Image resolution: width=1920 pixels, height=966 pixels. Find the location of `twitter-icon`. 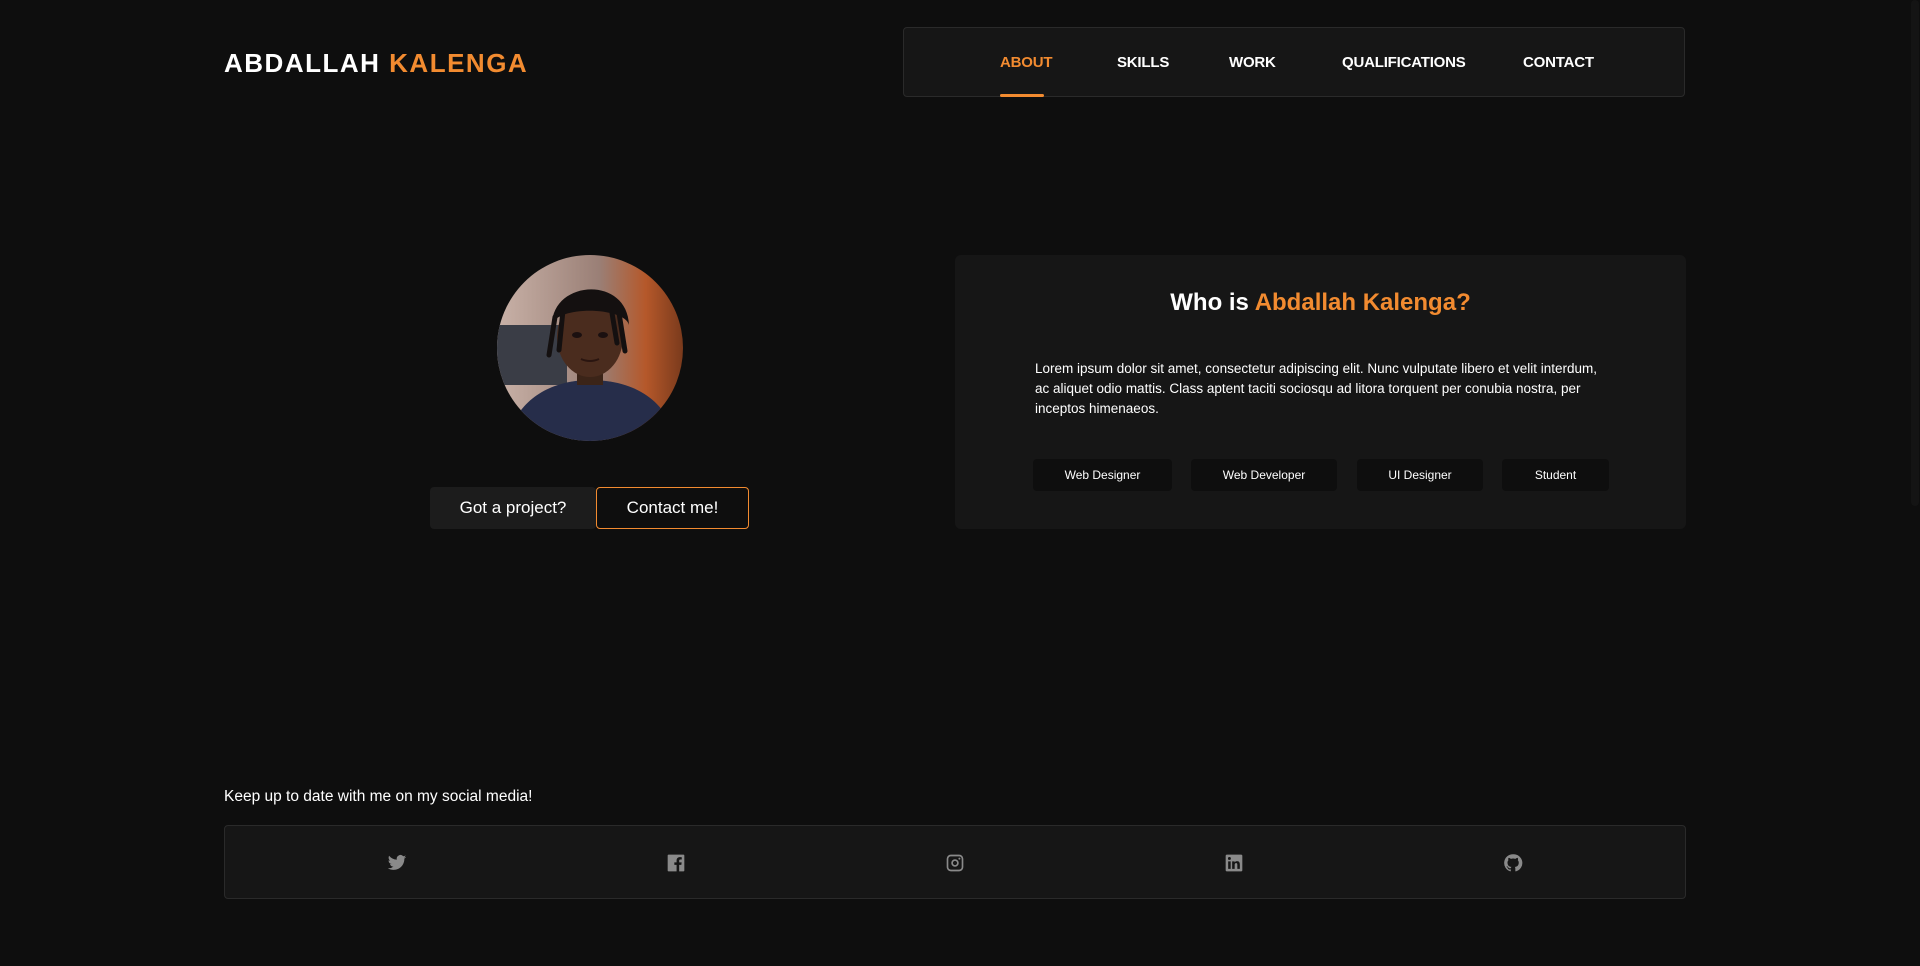

twitter-icon is located at coordinates (397, 863).